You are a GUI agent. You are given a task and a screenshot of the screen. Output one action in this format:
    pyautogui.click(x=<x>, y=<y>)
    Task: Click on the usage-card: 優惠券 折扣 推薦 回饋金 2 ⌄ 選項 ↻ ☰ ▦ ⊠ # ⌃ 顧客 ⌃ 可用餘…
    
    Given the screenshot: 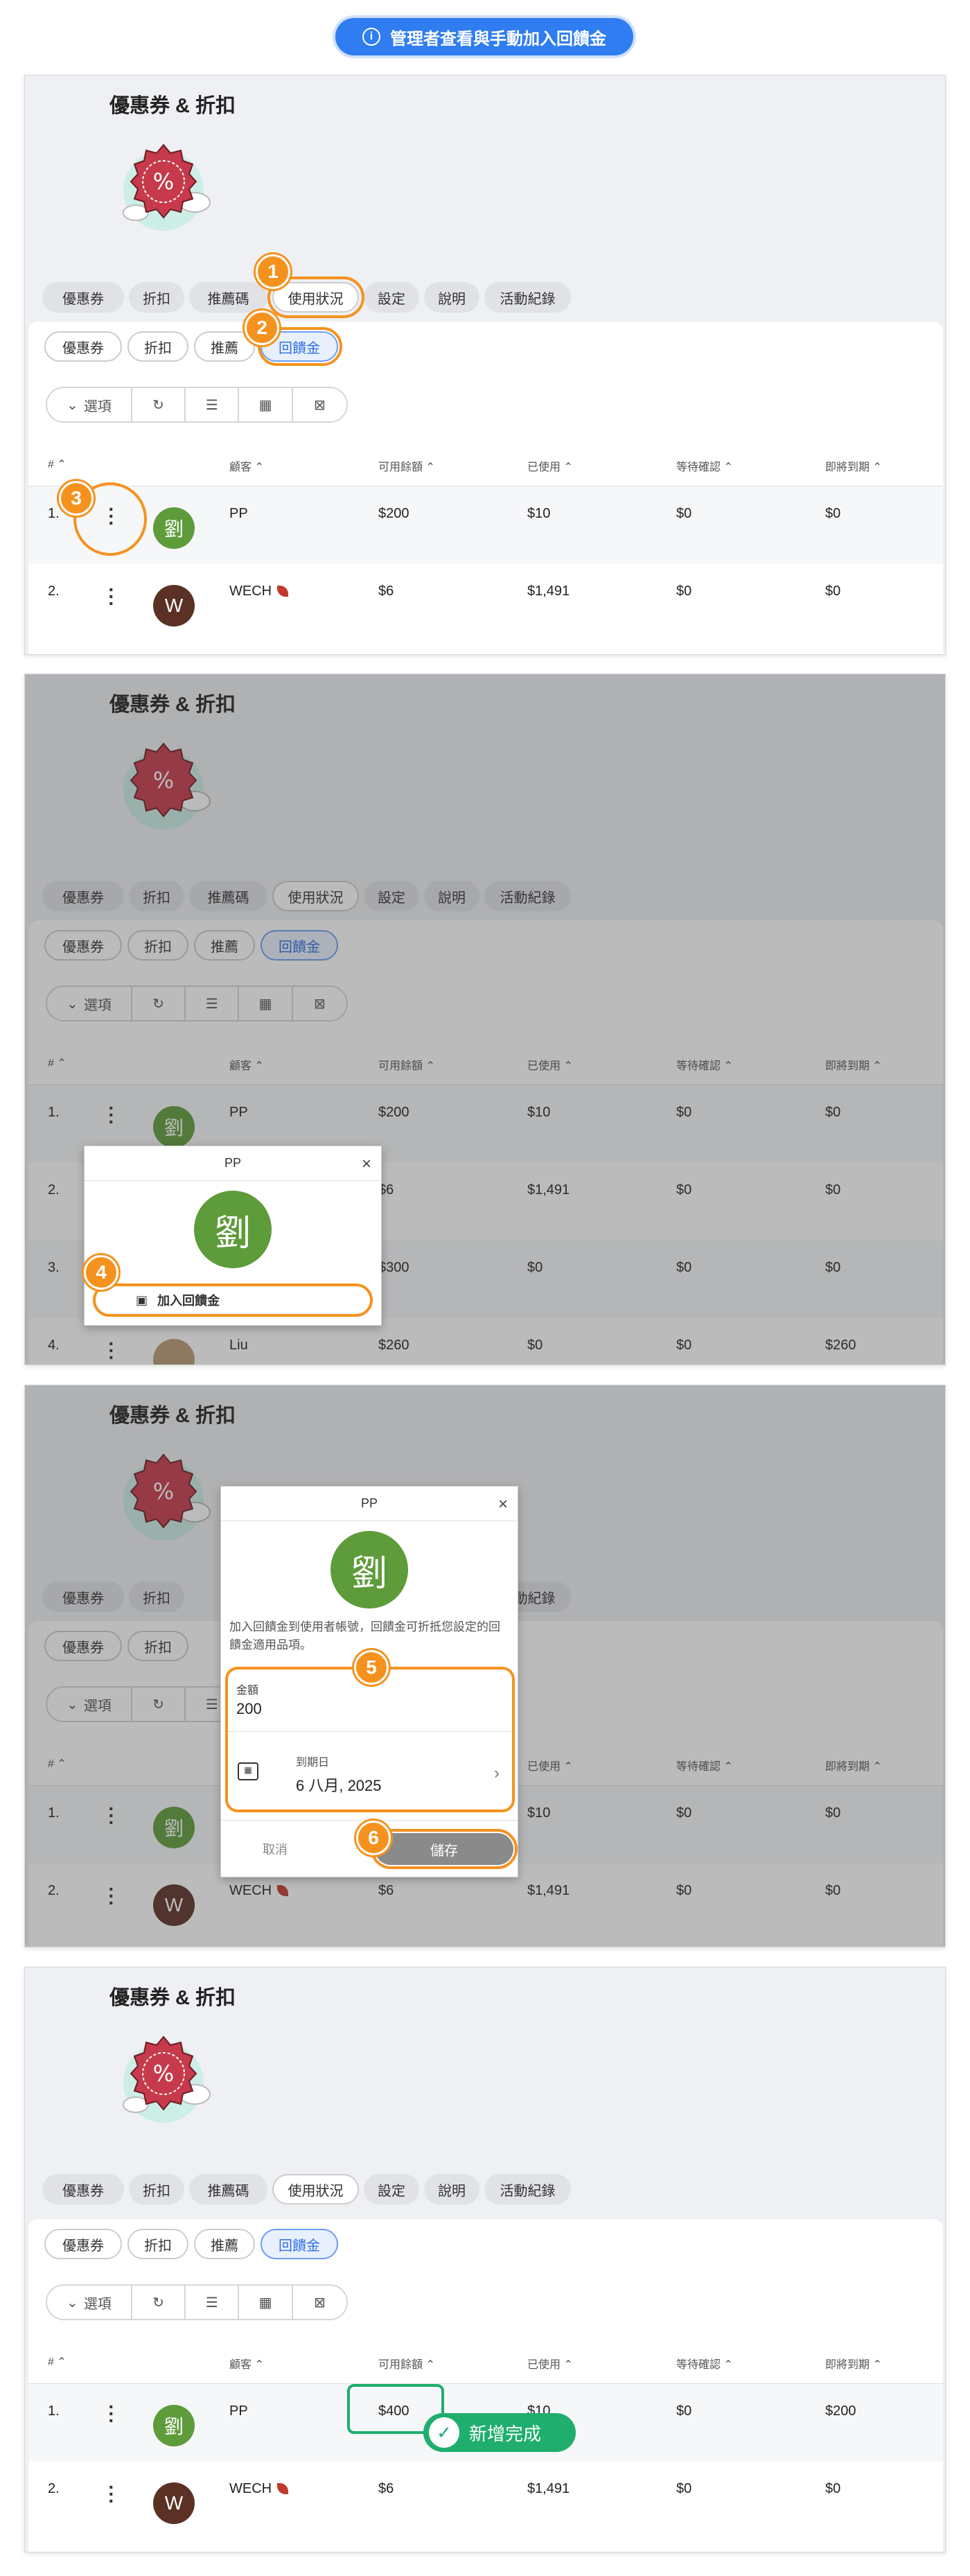 What is the action you would take?
    pyautogui.click(x=485, y=482)
    